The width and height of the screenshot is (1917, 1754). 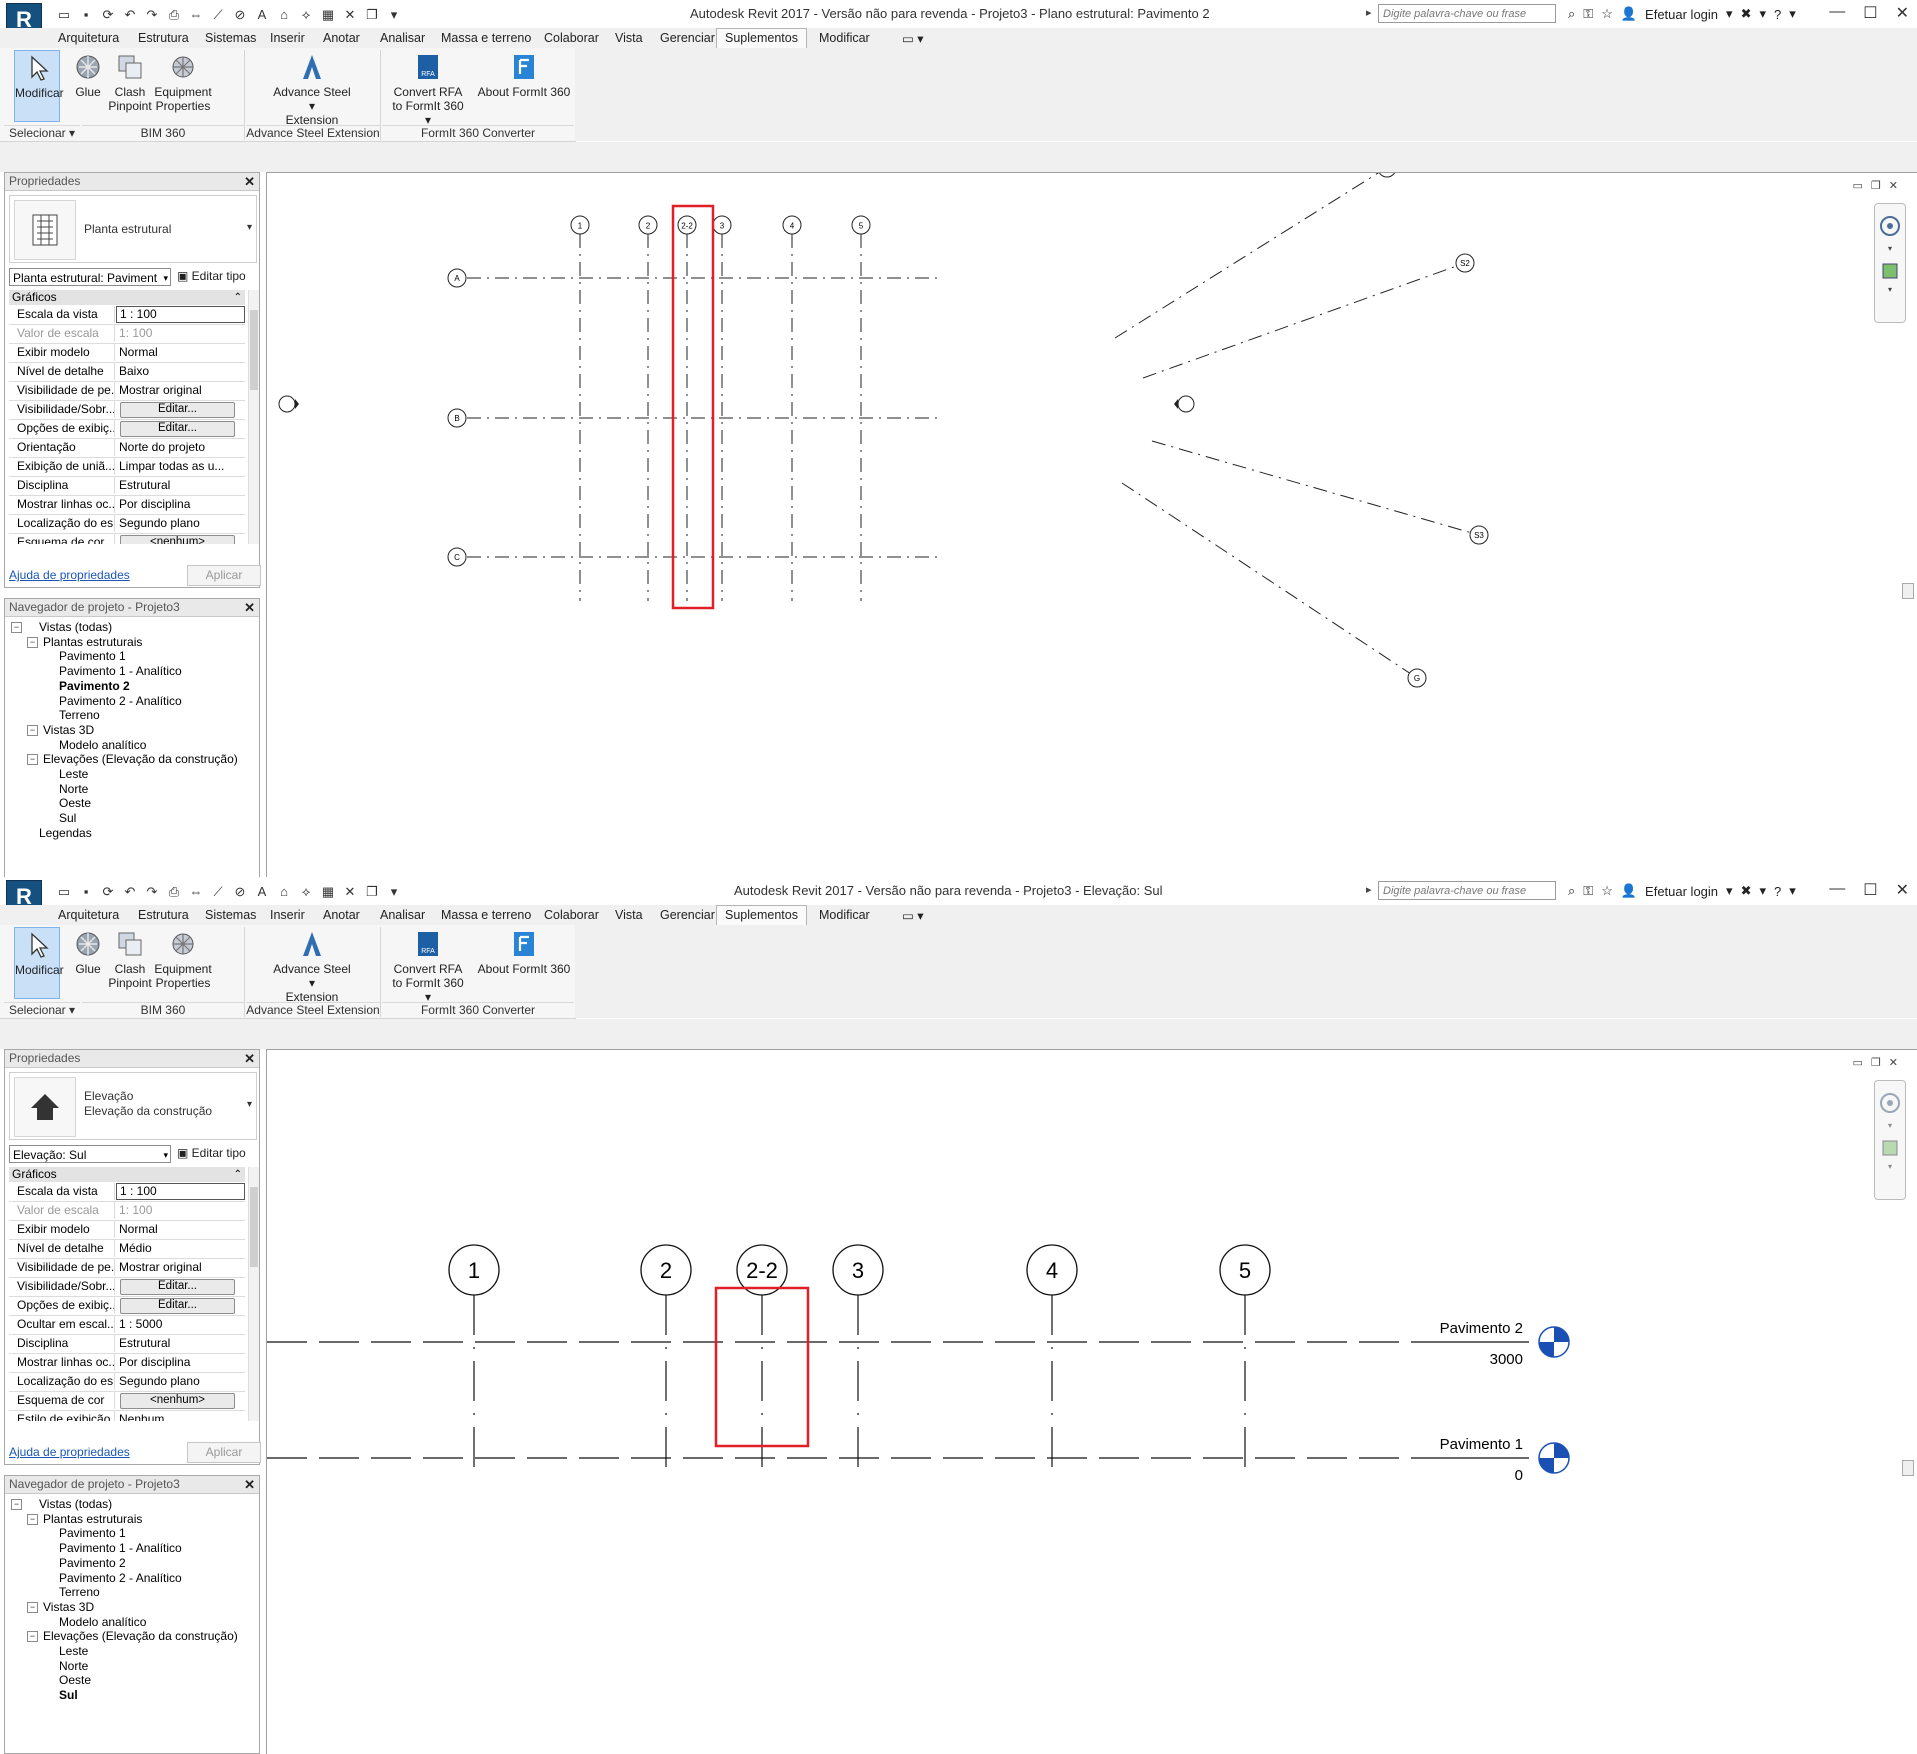 I want to click on tab-vista: Vista, so click(x=629, y=38).